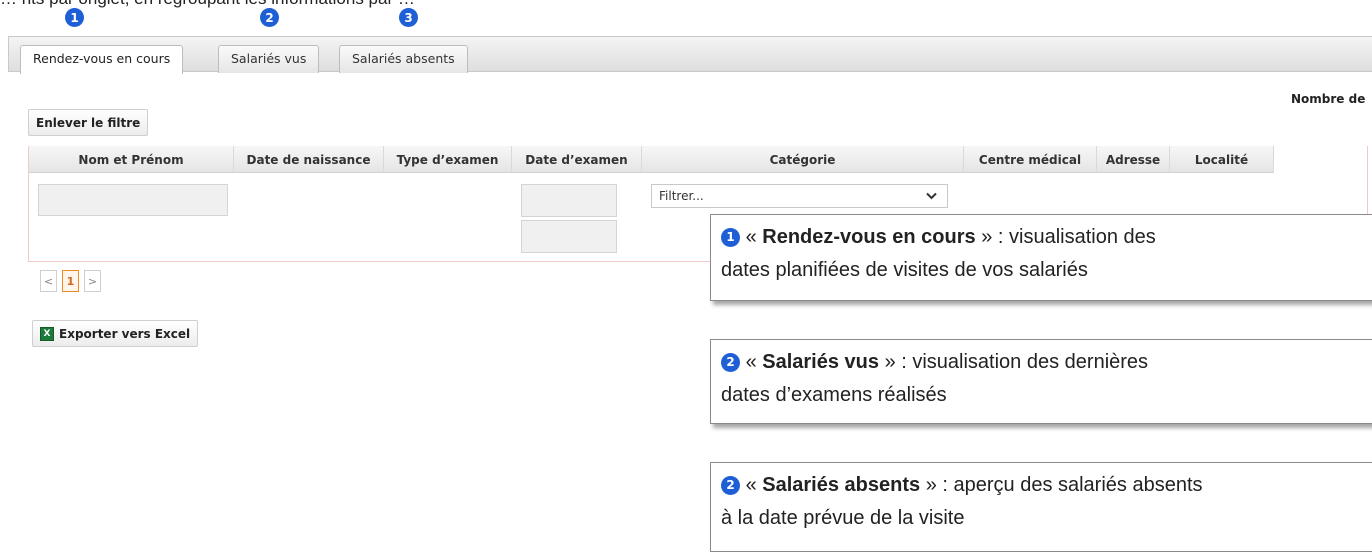 This screenshot has height=552, width=1372. Describe the element at coordinates (133, 200) in the screenshot. I see `name-filter-input` at that location.